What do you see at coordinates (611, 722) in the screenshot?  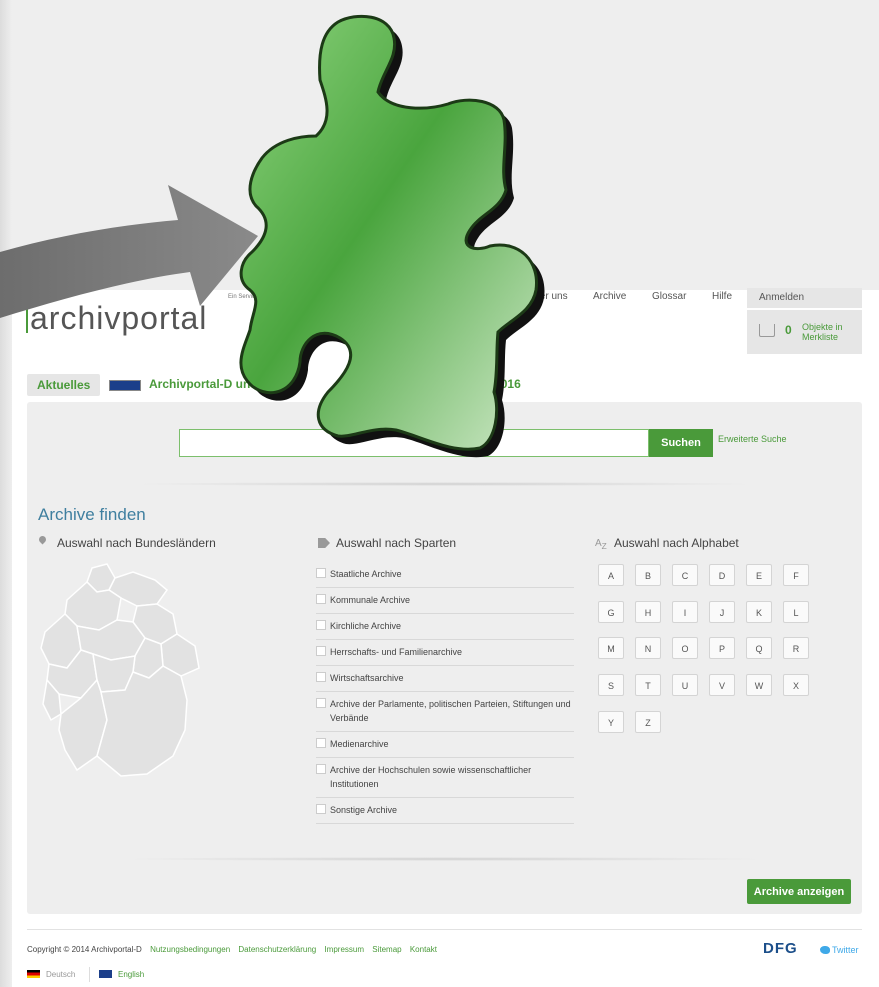 I see `letter-button: Y` at bounding box center [611, 722].